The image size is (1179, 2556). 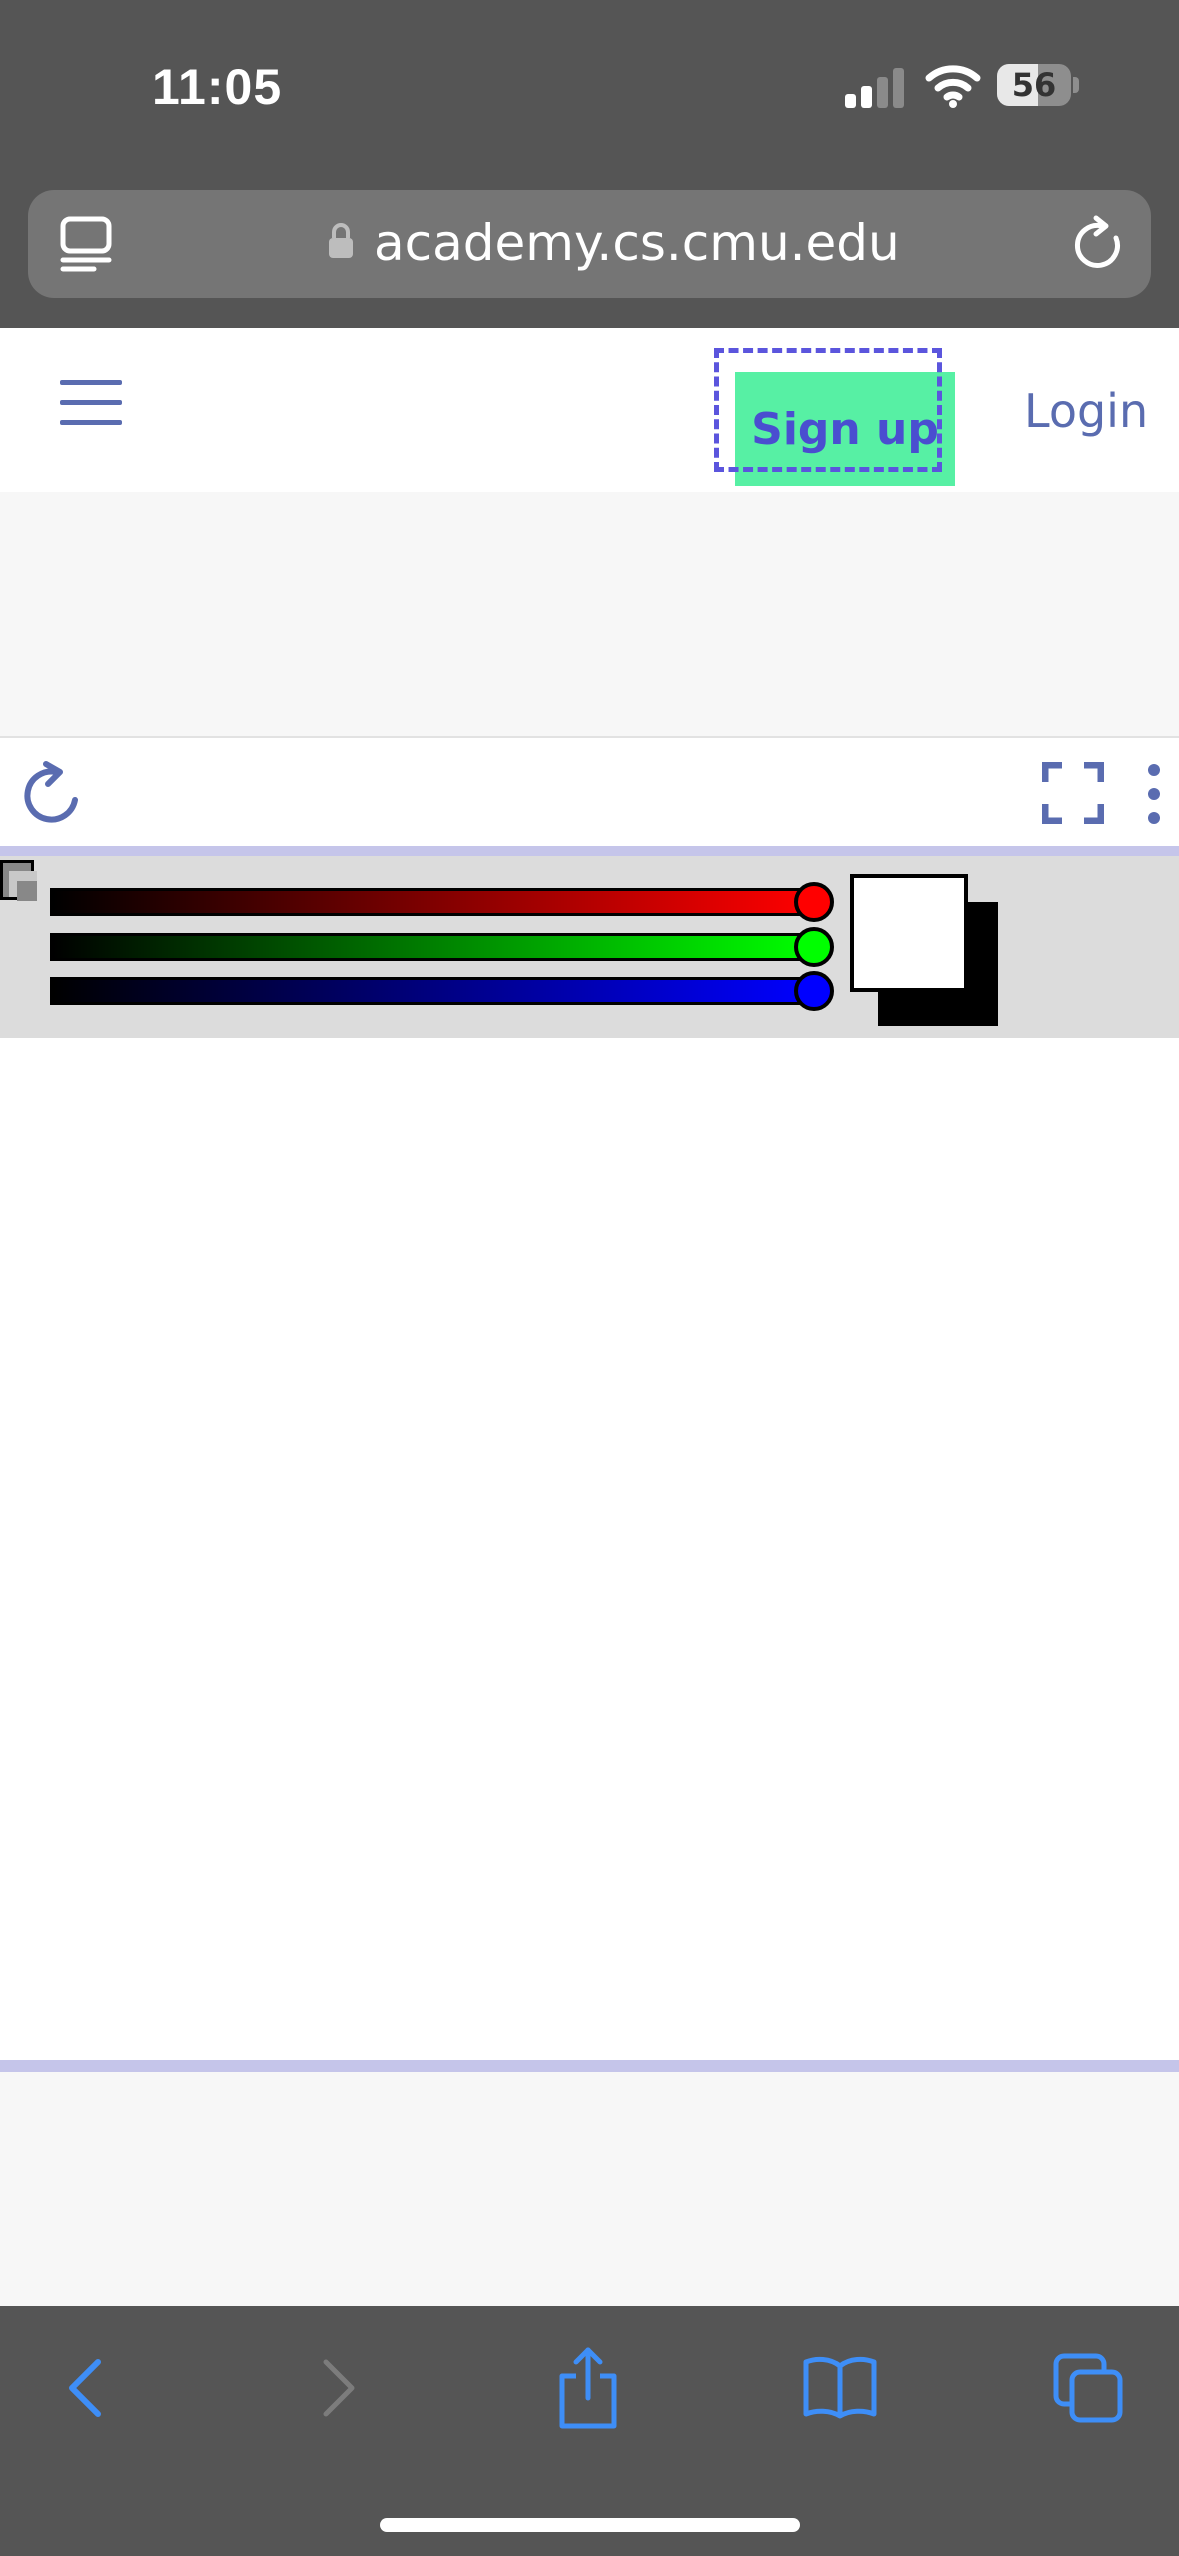 What do you see at coordinates (217, 87) in the screenshot?
I see `status-time: 11:05` at bounding box center [217, 87].